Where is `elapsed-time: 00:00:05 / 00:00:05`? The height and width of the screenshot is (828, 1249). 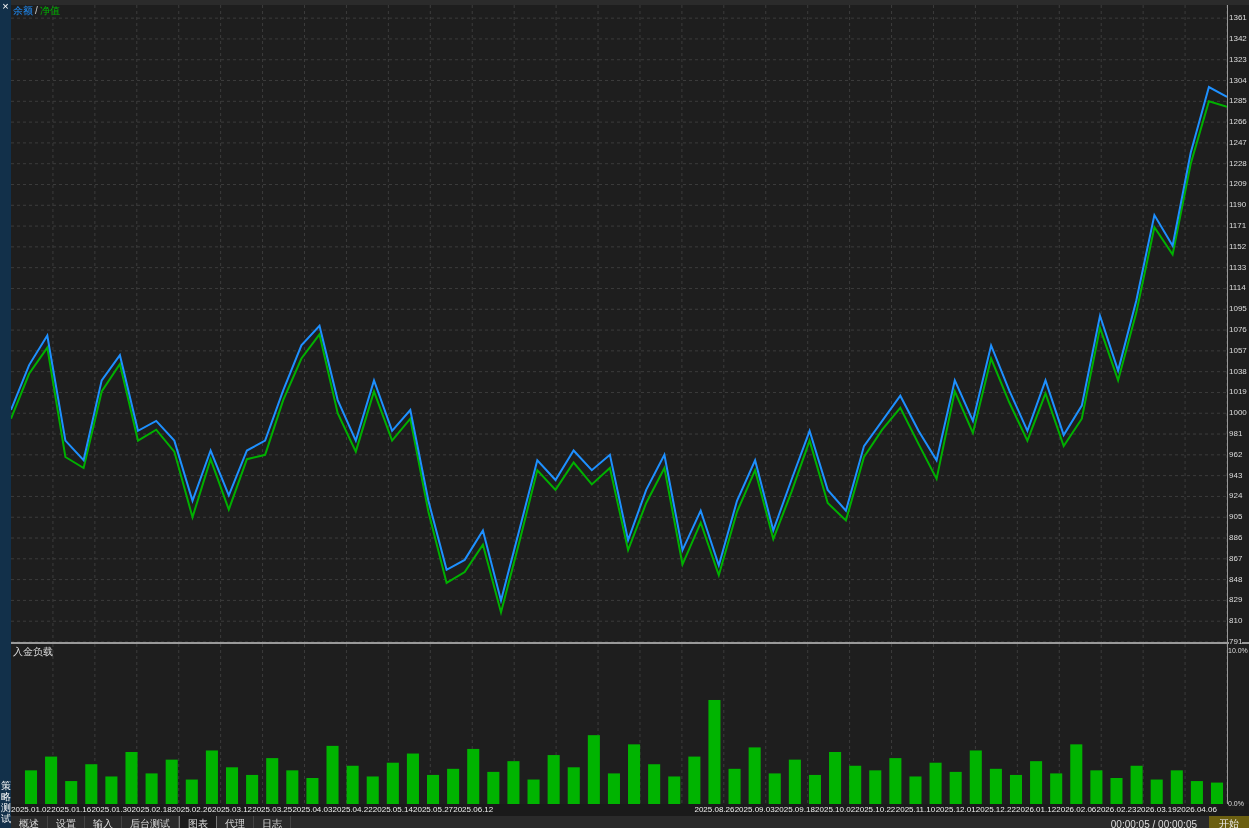 elapsed-time: 00:00:05 / 00:00:05 is located at coordinates (1153, 823).